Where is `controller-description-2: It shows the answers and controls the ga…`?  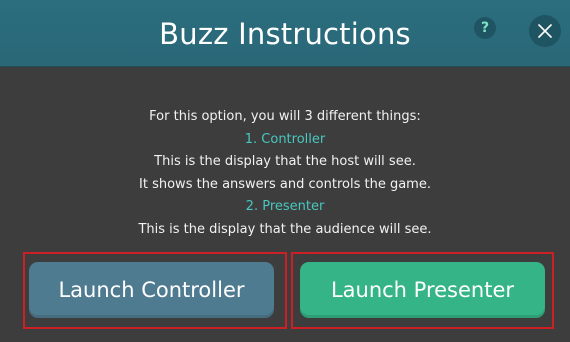 controller-description-2: It shows the answers and controls the ga… is located at coordinates (285, 184).